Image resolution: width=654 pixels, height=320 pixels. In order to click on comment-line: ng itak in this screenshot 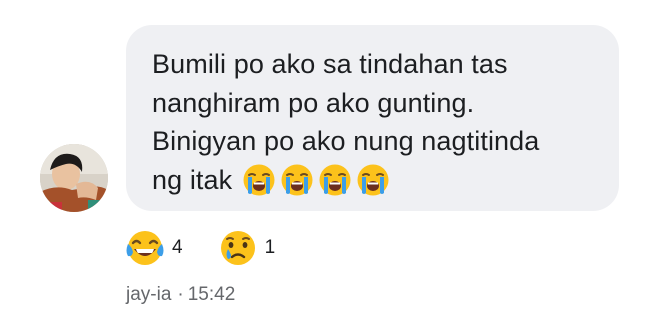, I will do `click(192, 179)`.